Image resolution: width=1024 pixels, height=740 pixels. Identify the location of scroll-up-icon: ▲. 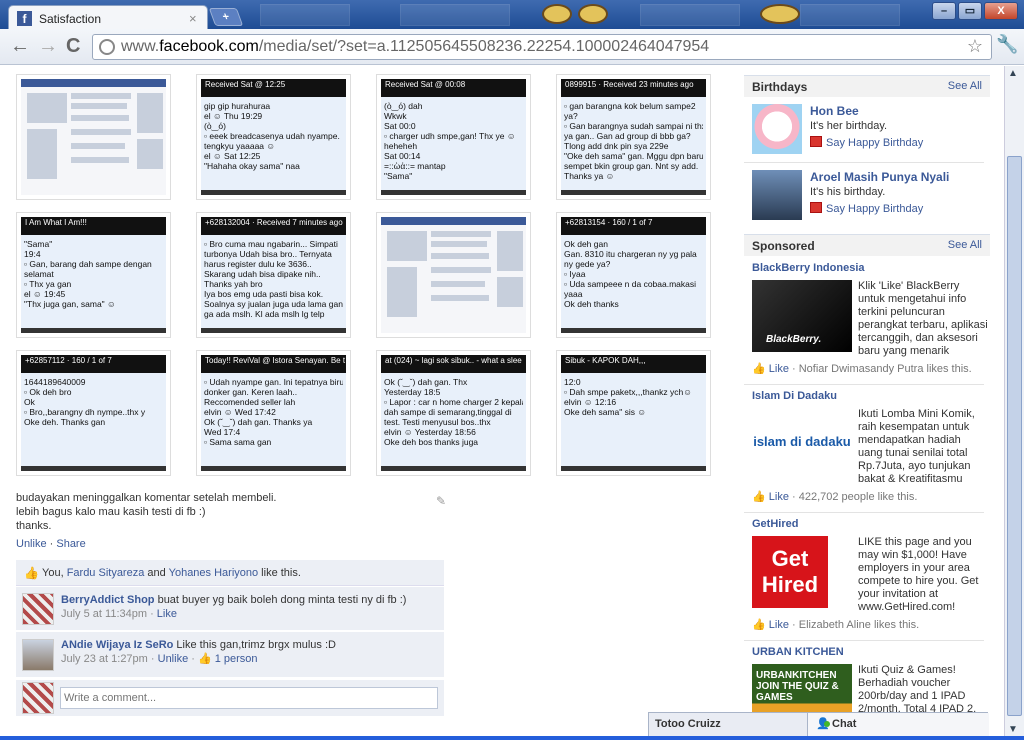
(1013, 73).